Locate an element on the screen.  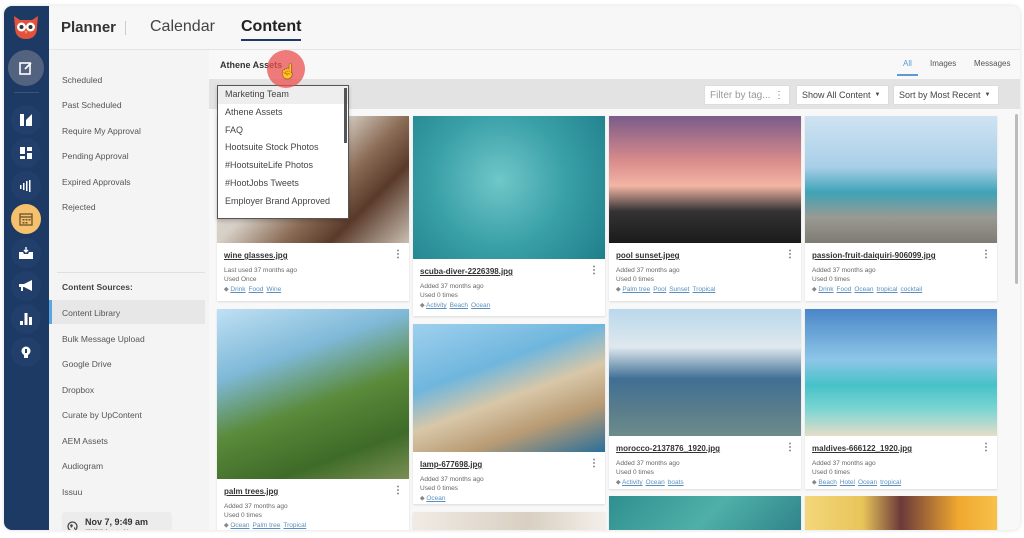
dropdown-scrollbar is located at coordinates (345, 115).